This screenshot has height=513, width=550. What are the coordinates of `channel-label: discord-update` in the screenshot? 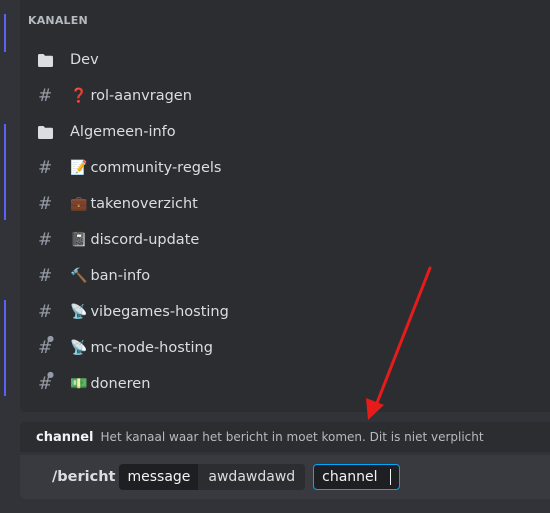 It's located at (145, 240).